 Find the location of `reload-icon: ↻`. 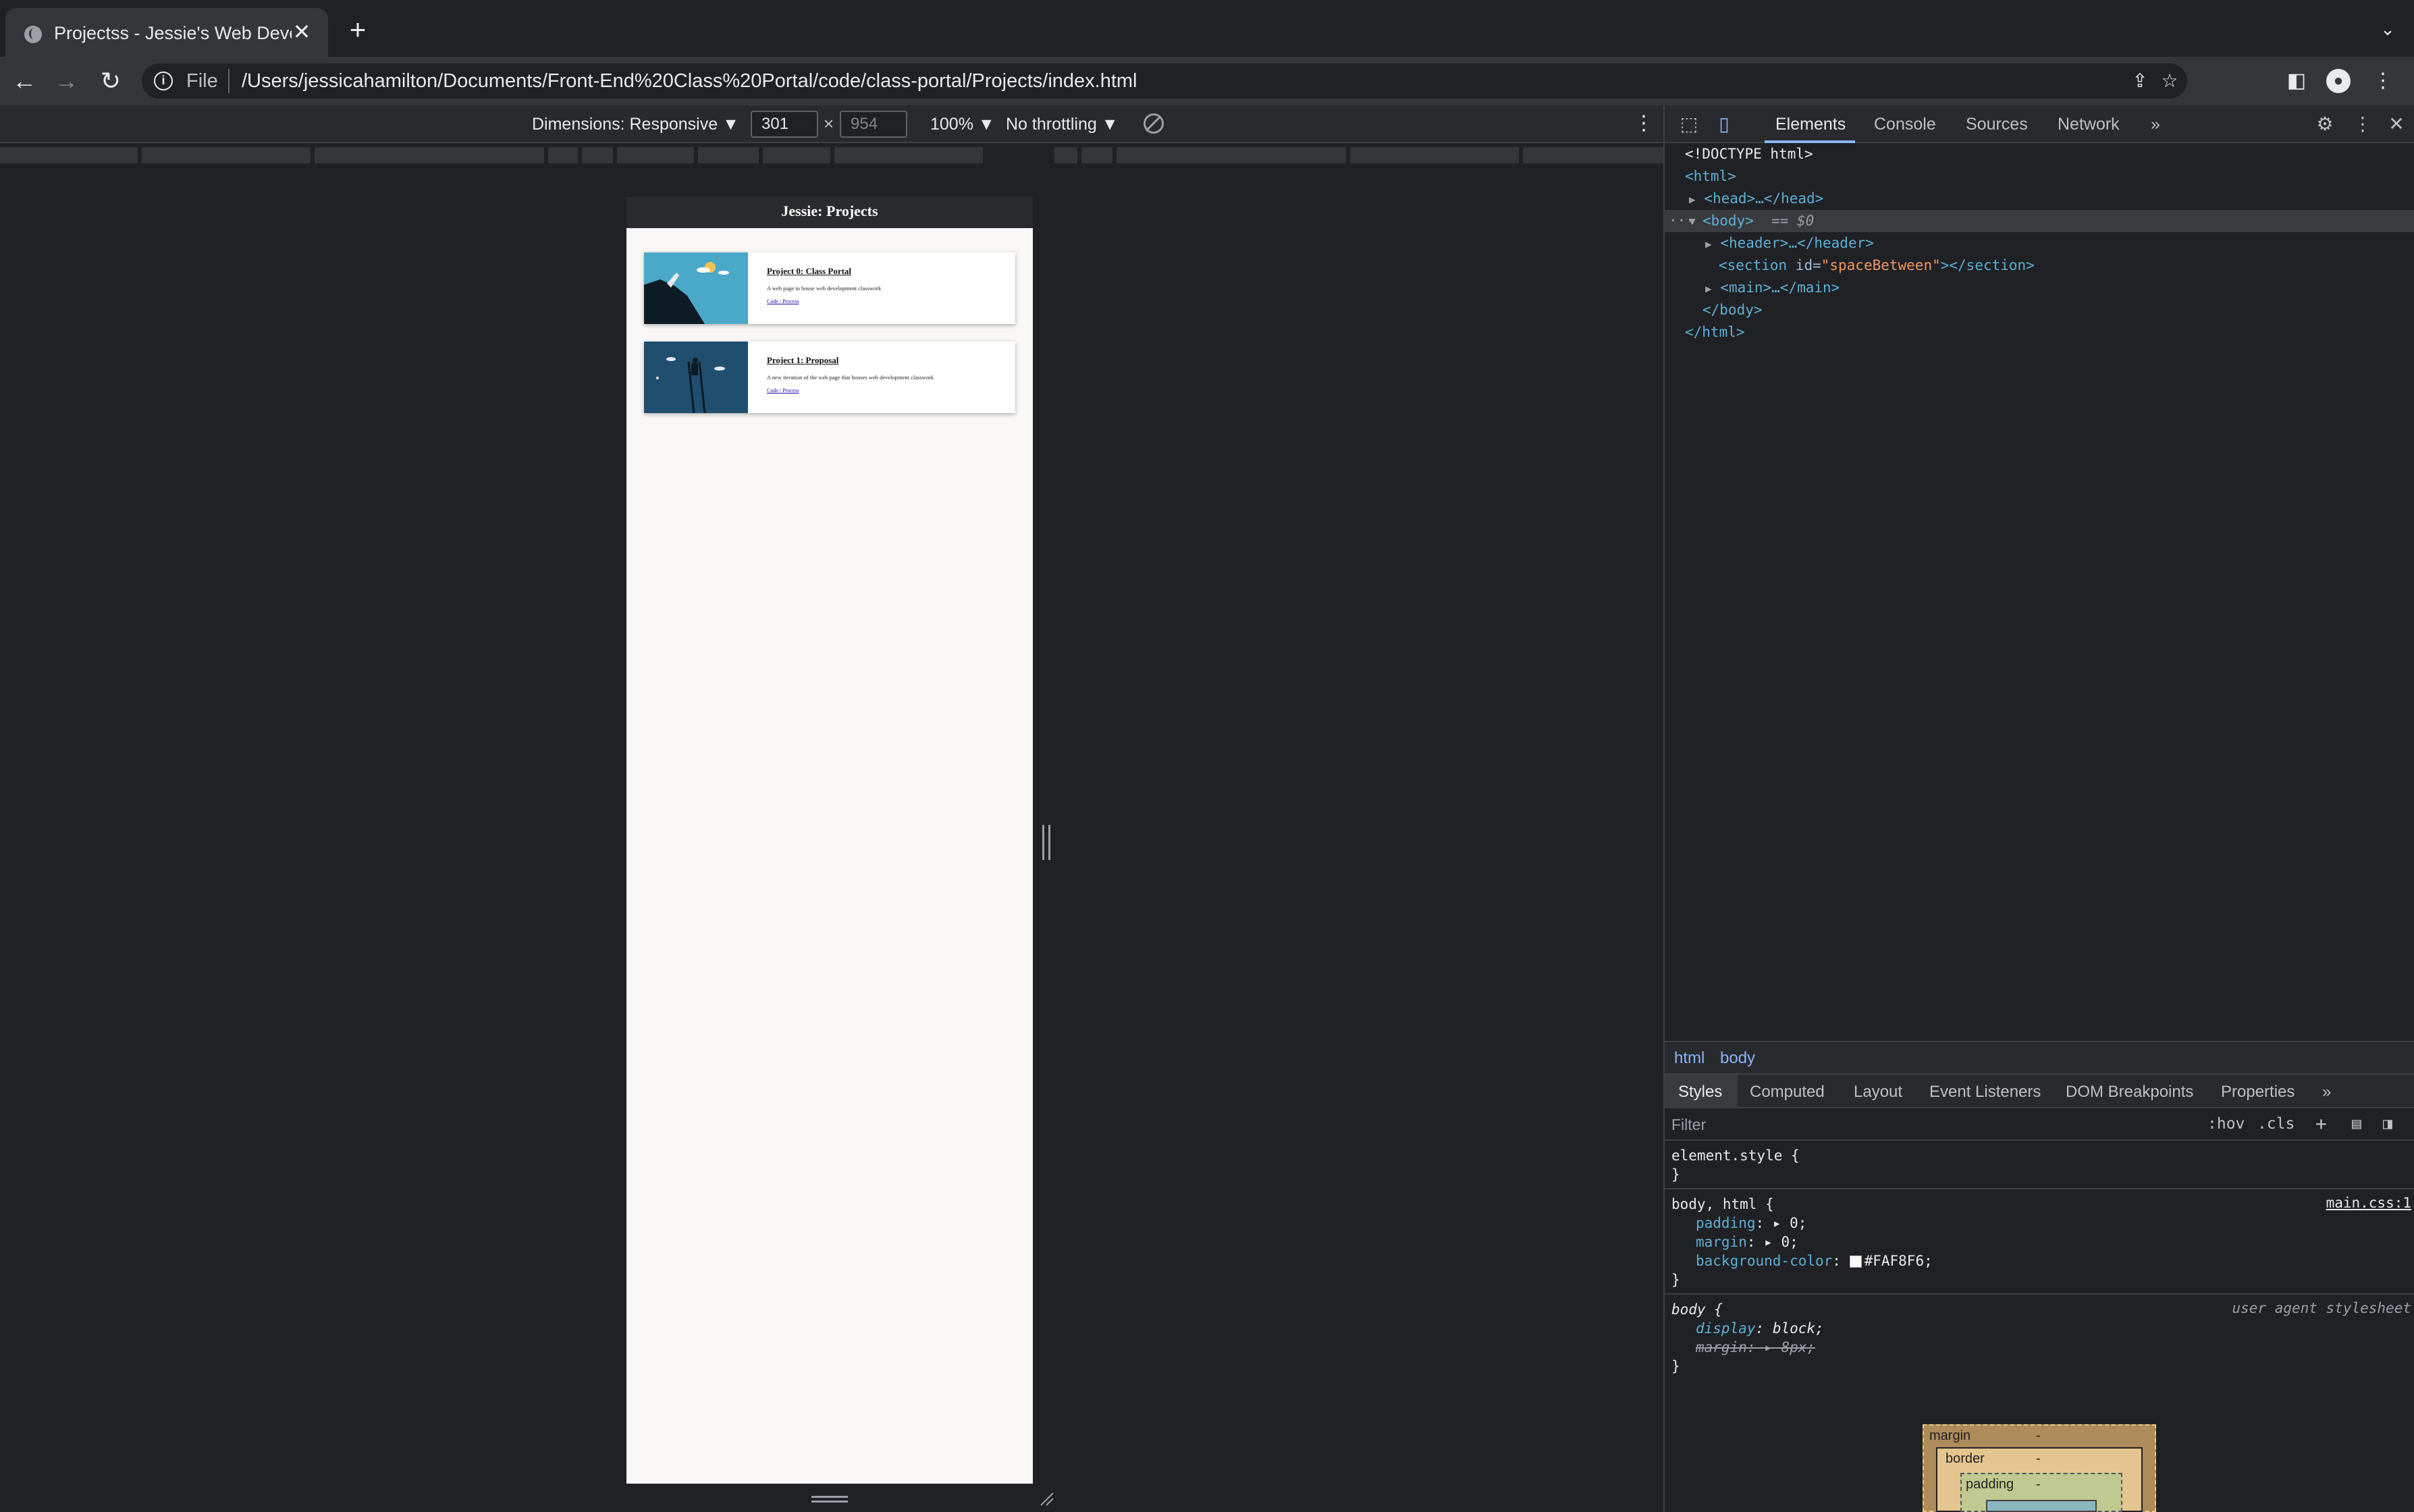

reload-icon: ↻ is located at coordinates (111, 81).